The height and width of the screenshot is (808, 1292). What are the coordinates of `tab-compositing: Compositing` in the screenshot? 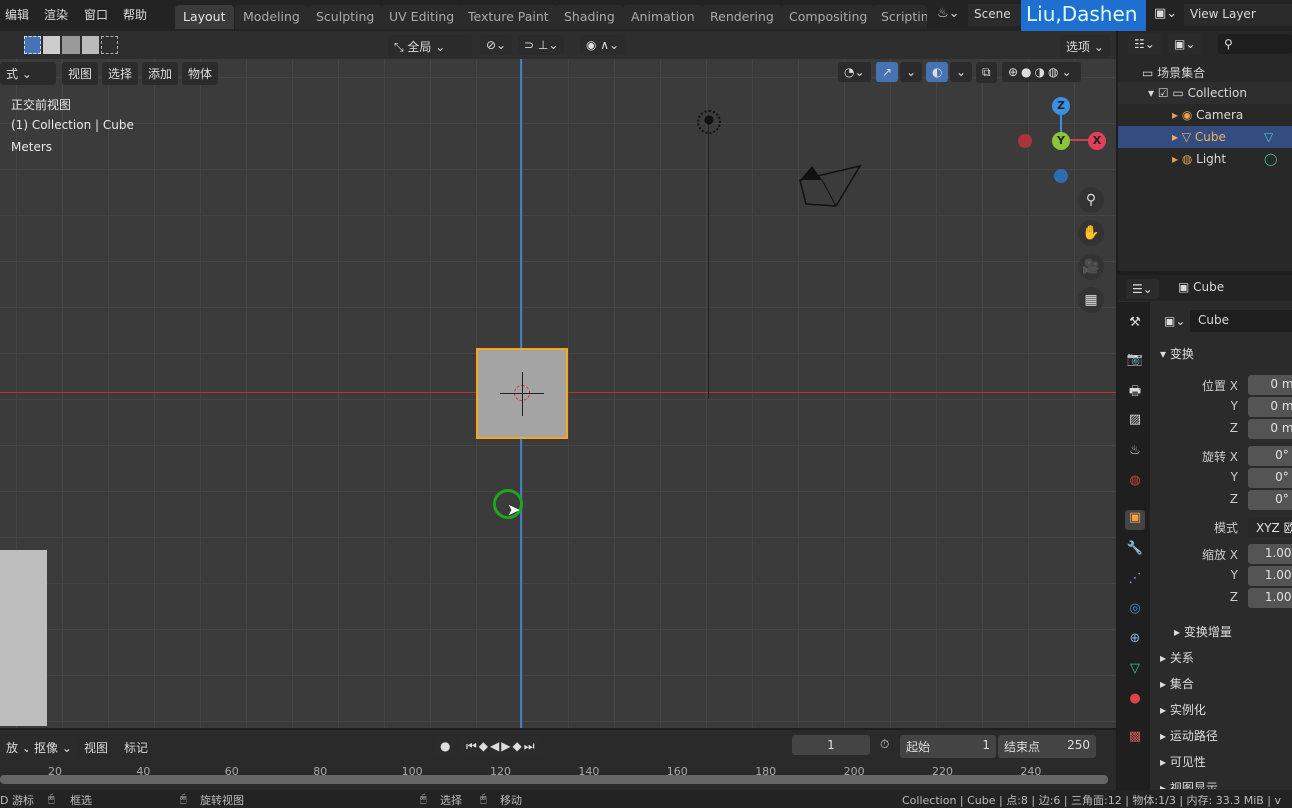 It's located at (828, 17).